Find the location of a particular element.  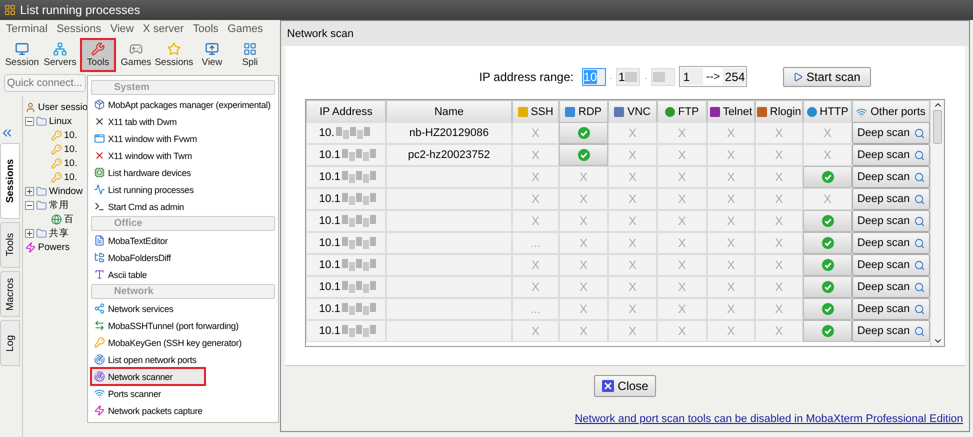

column-header: IP Address is located at coordinates (346, 112).